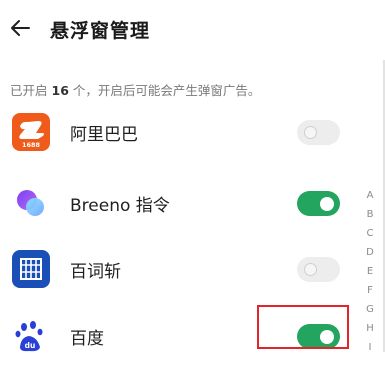  I want to click on summary-prefix: 已开启, so click(29, 90).